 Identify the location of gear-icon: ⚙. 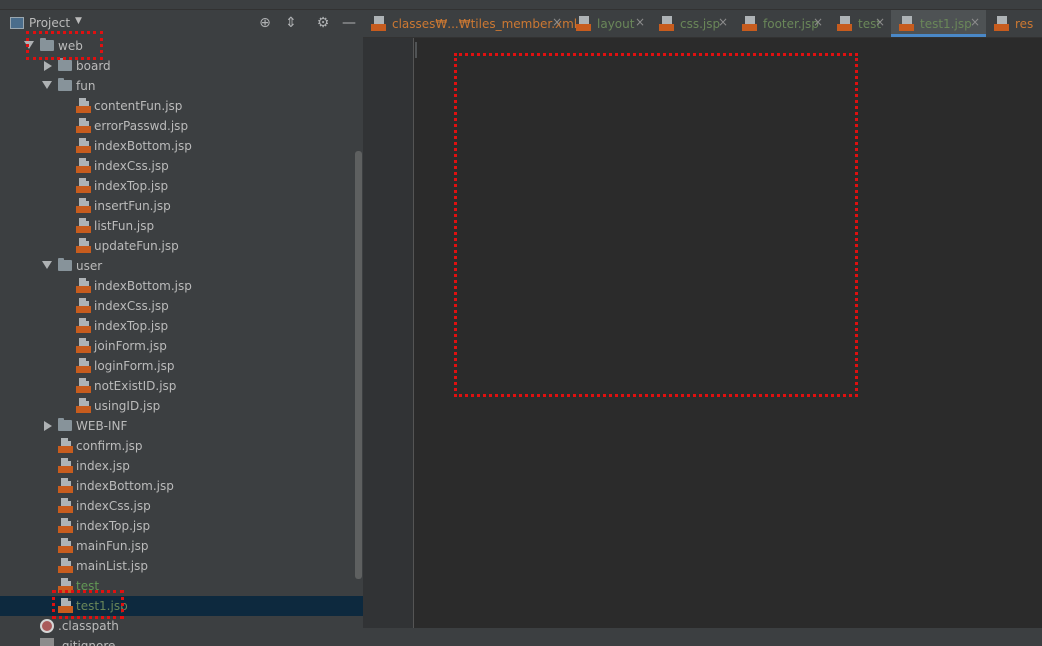
(323, 23).